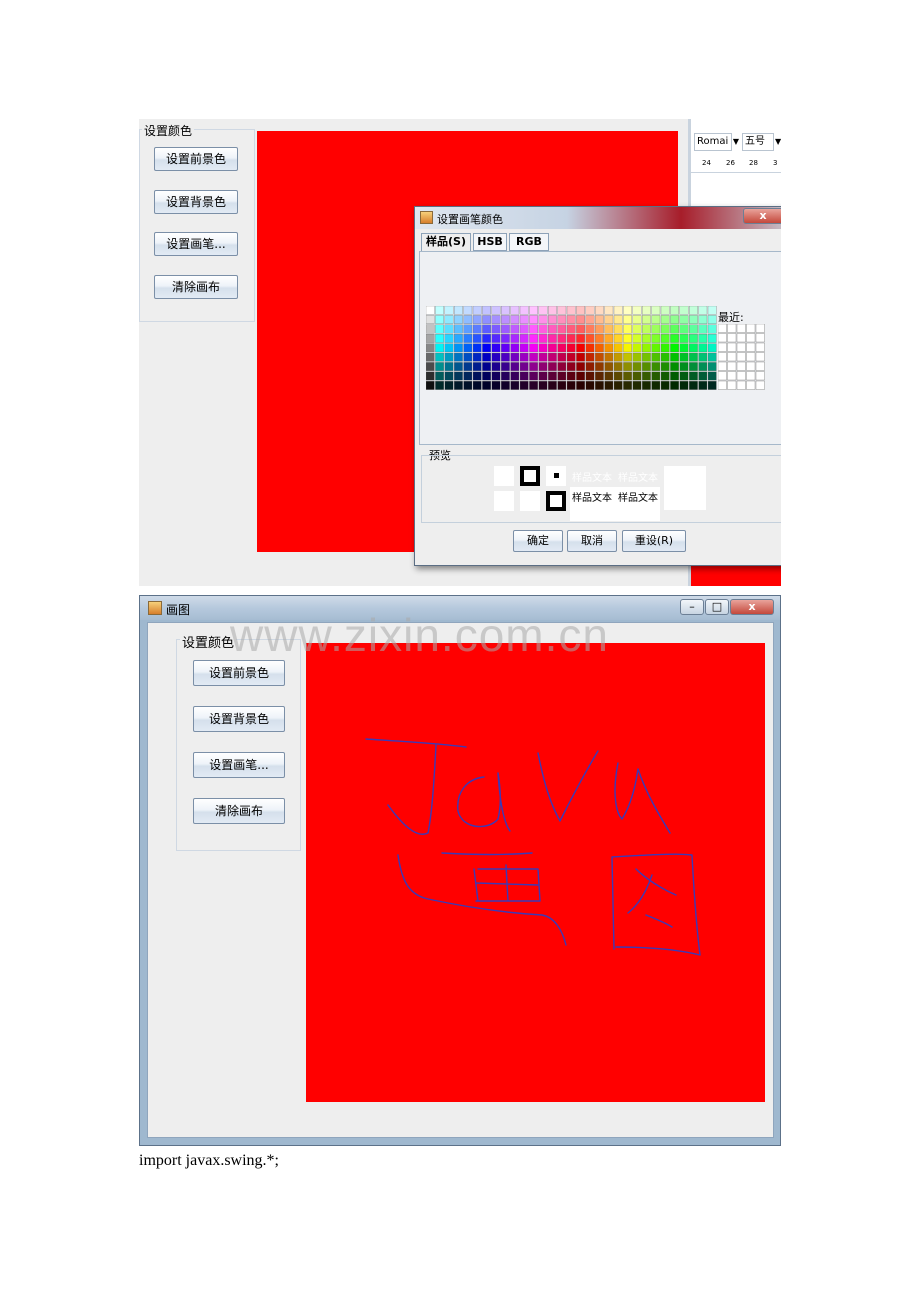 The width and height of the screenshot is (920, 1302). I want to click on chevron-down-icon: ▼, so click(778, 142).